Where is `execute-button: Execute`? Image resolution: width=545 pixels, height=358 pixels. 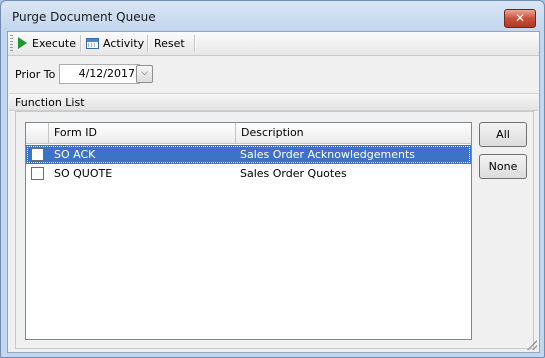
execute-button: Execute is located at coordinates (47, 43).